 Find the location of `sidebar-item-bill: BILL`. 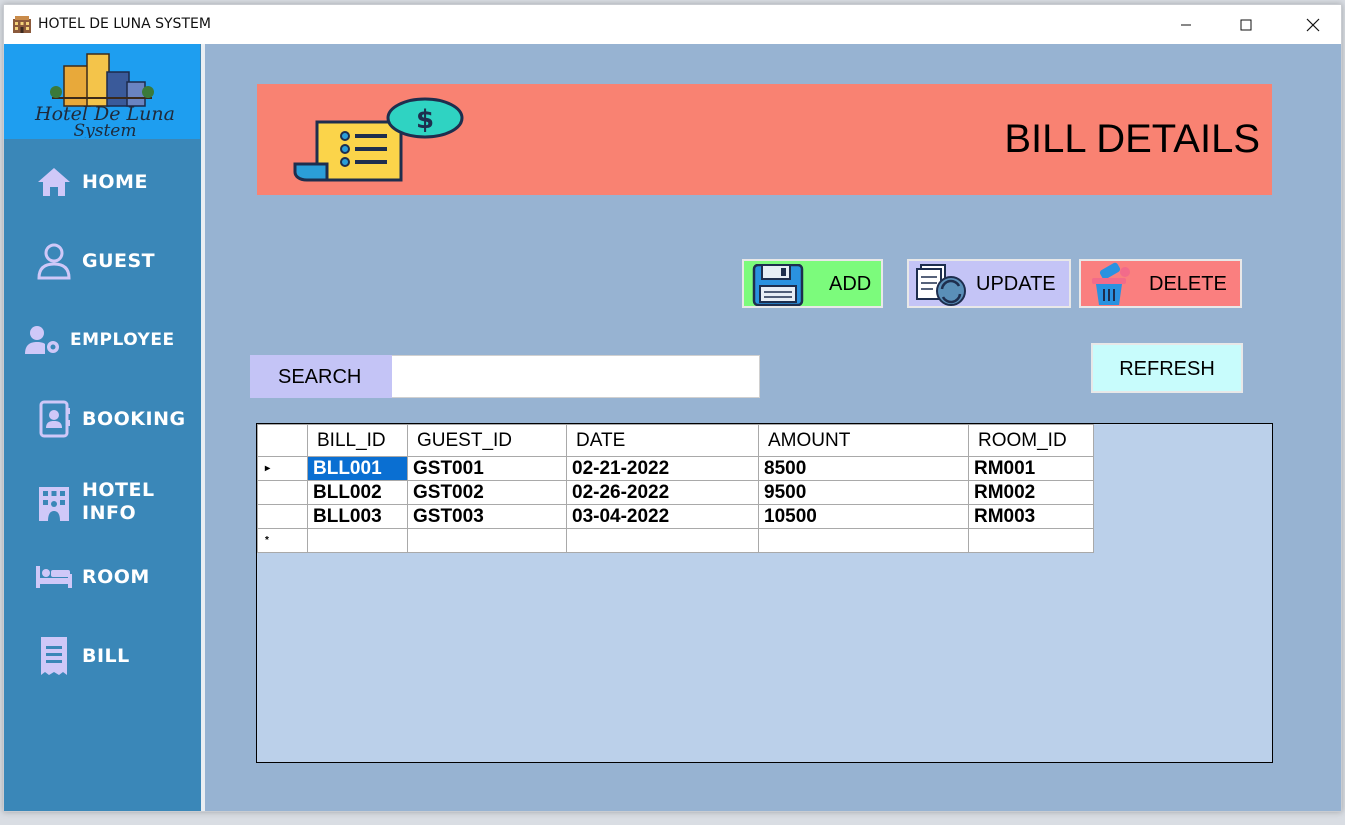

sidebar-item-bill: BILL is located at coordinates (102, 656).